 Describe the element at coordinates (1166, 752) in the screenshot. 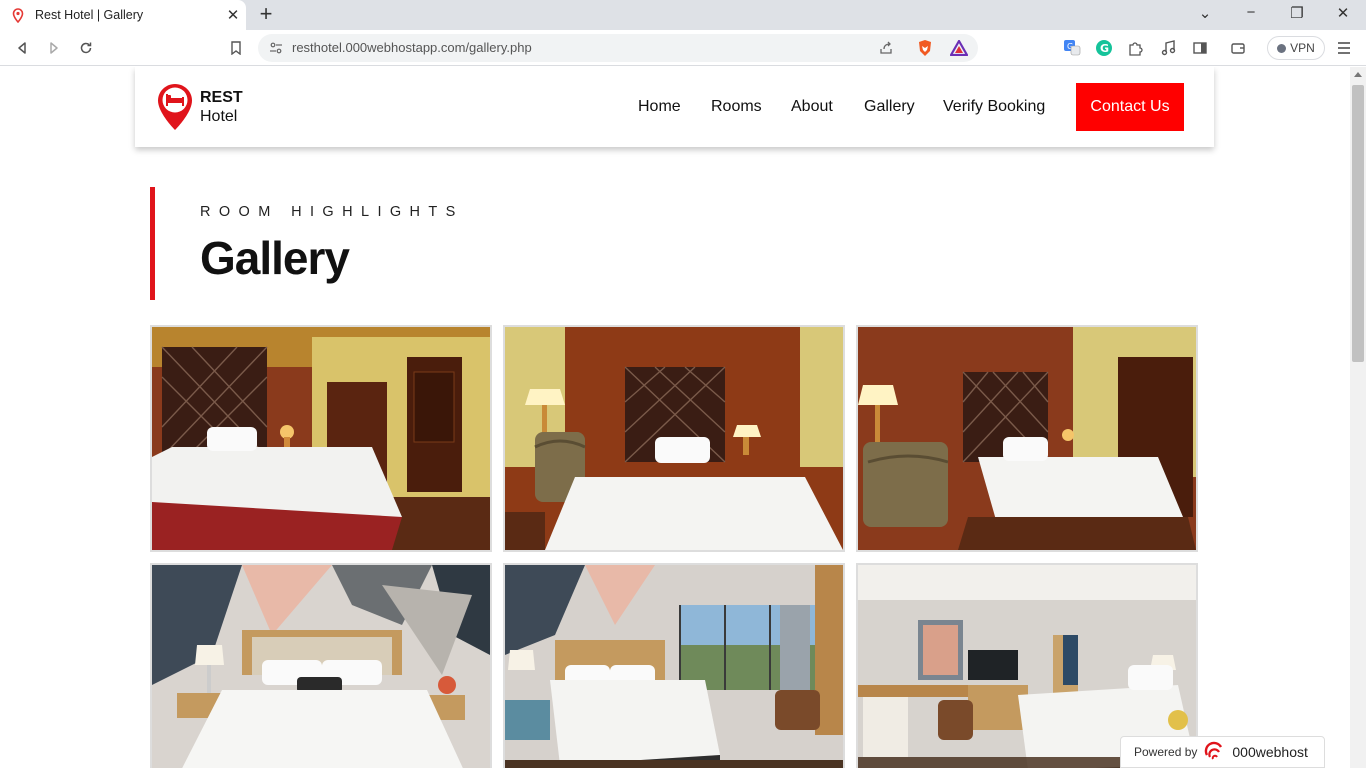

I see `powered-by-label: Powered by` at that location.